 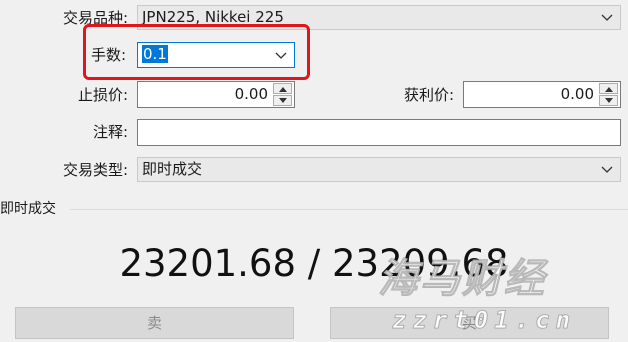 I want to click on take-profit-label: 获利价:, so click(x=428, y=95).